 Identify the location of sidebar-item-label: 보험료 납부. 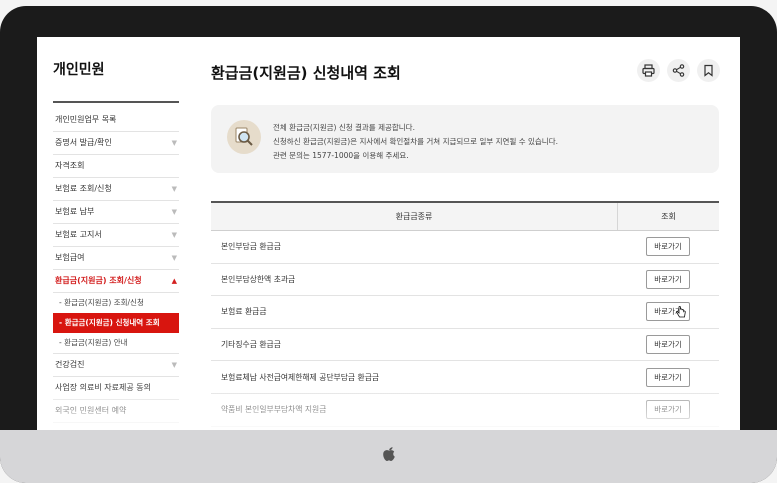
(75, 211).